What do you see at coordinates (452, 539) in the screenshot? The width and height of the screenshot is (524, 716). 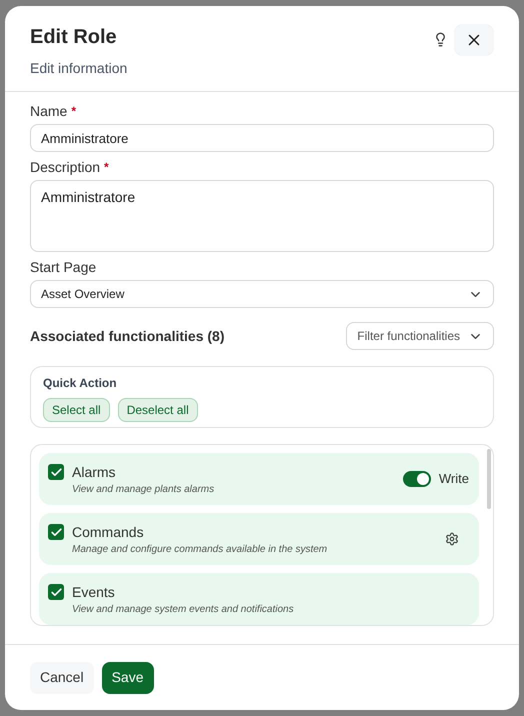 I see `settings-icon` at bounding box center [452, 539].